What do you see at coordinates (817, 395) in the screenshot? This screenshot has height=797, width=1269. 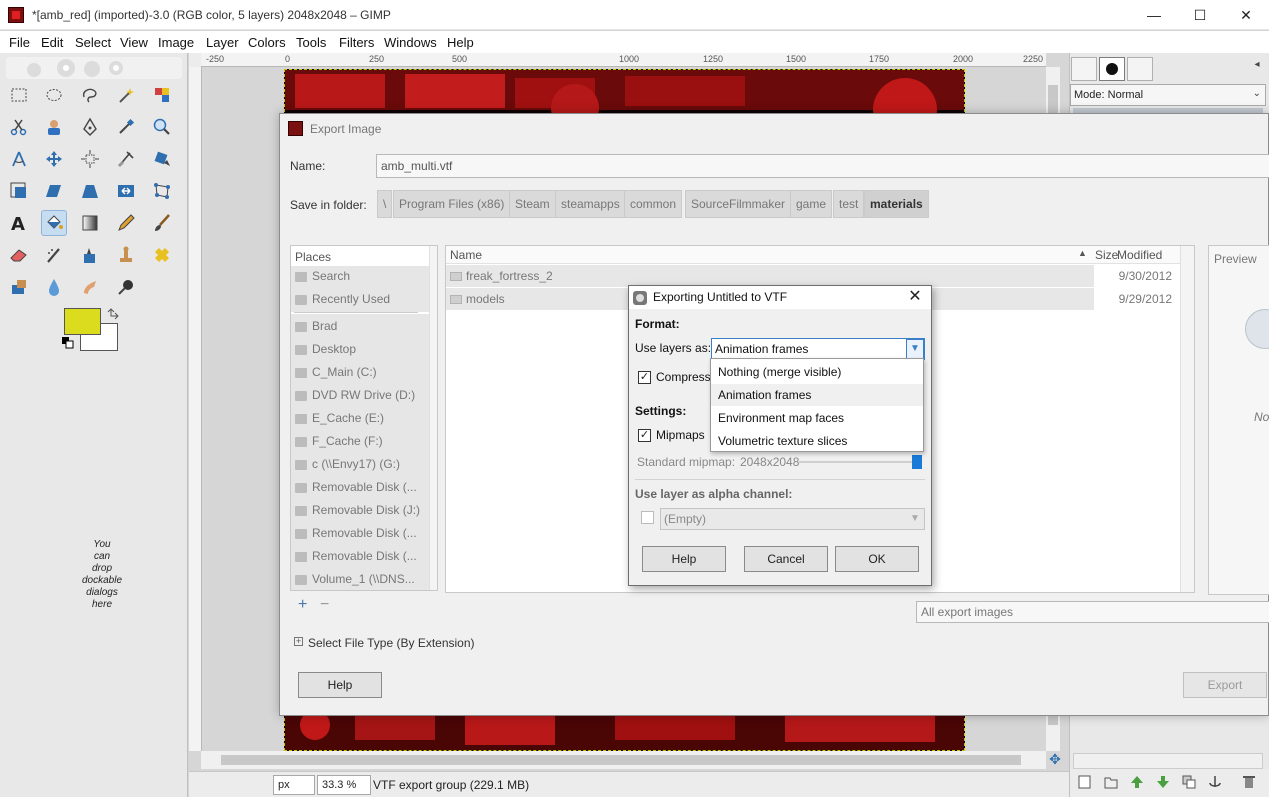 I see `option-animation-frames: Animation frames` at bounding box center [817, 395].